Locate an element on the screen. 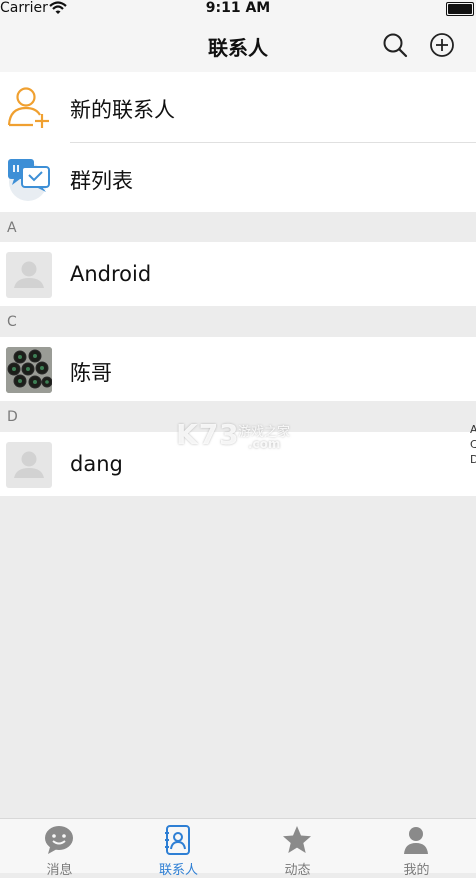 Image resolution: width=476 pixels, height=878 pixels. contact-name: dang is located at coordinates (96, 464).